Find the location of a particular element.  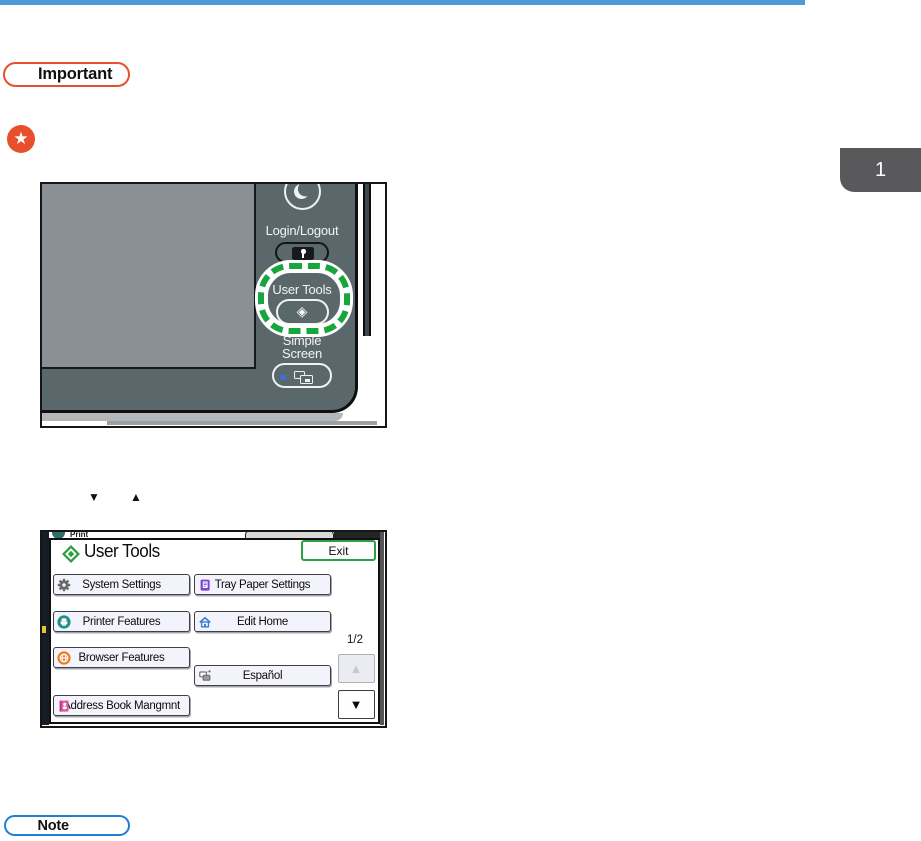

system-settings-button: System Settings is located at coordinates (121, 584).